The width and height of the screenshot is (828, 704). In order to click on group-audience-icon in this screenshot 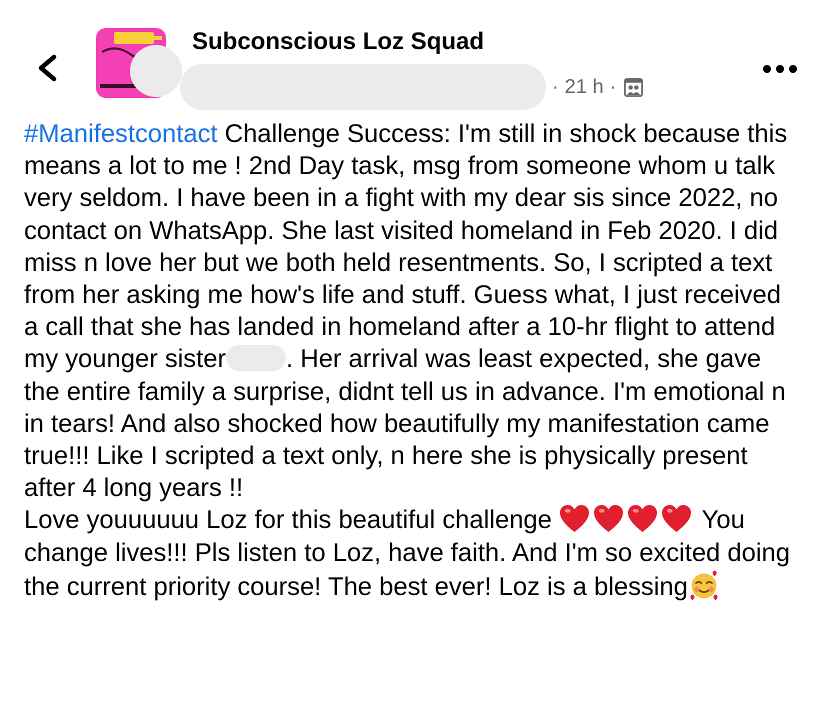, I will do `click(634, 87)`.